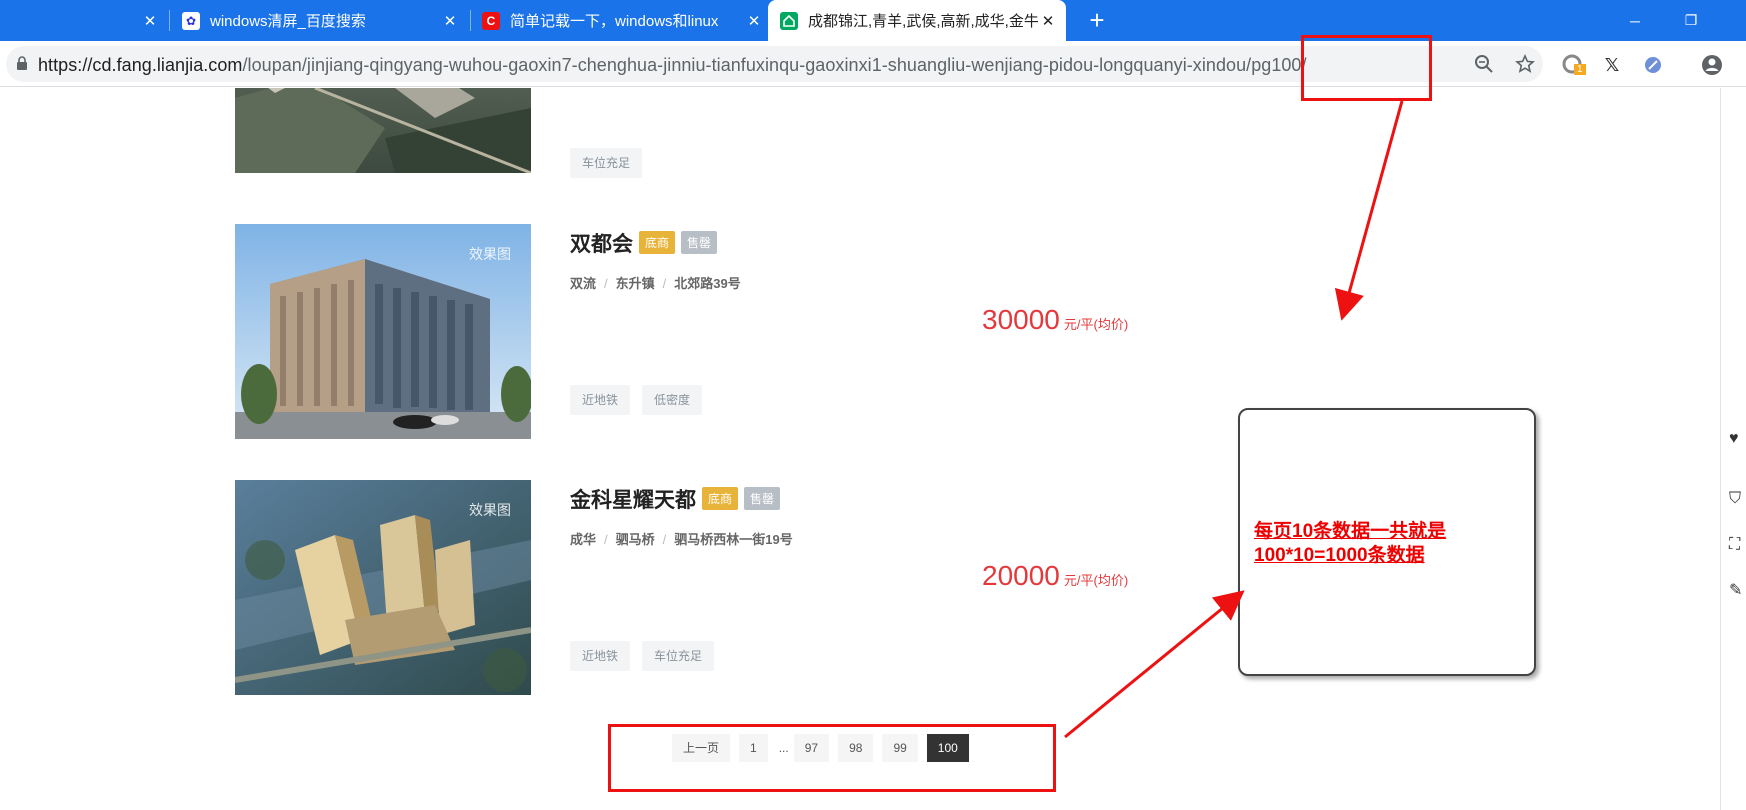 Image resolution: width=1746 pixels, height=810 pixels. I want to click on heart-icon: ♥, so click(1737, 439).